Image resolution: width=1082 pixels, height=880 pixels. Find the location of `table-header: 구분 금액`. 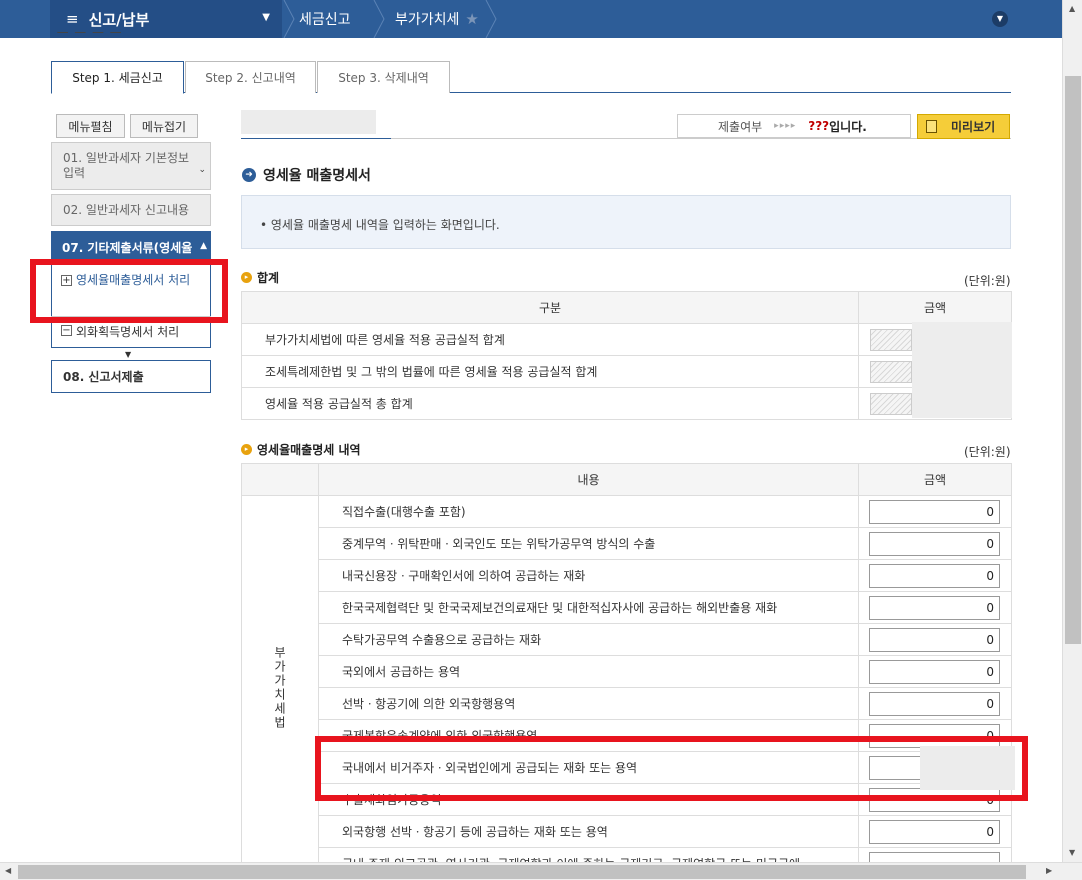

table-header: 구분 금액 is located at coordinates (626, 307).